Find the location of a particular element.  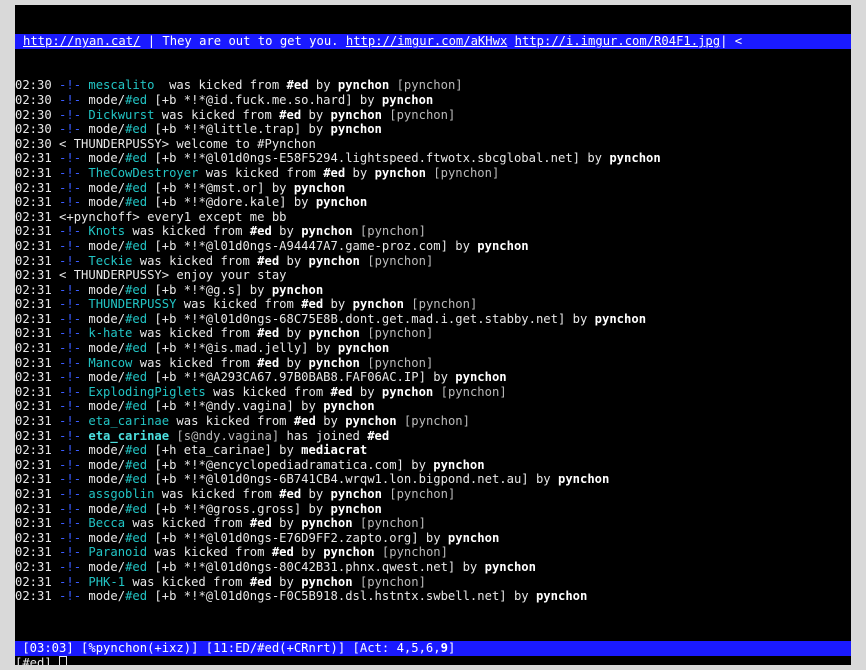

message-text: [+b *!*@l01d0ngs-E76D9FF2.zapto.org] by is located at coordinates (297, 537).